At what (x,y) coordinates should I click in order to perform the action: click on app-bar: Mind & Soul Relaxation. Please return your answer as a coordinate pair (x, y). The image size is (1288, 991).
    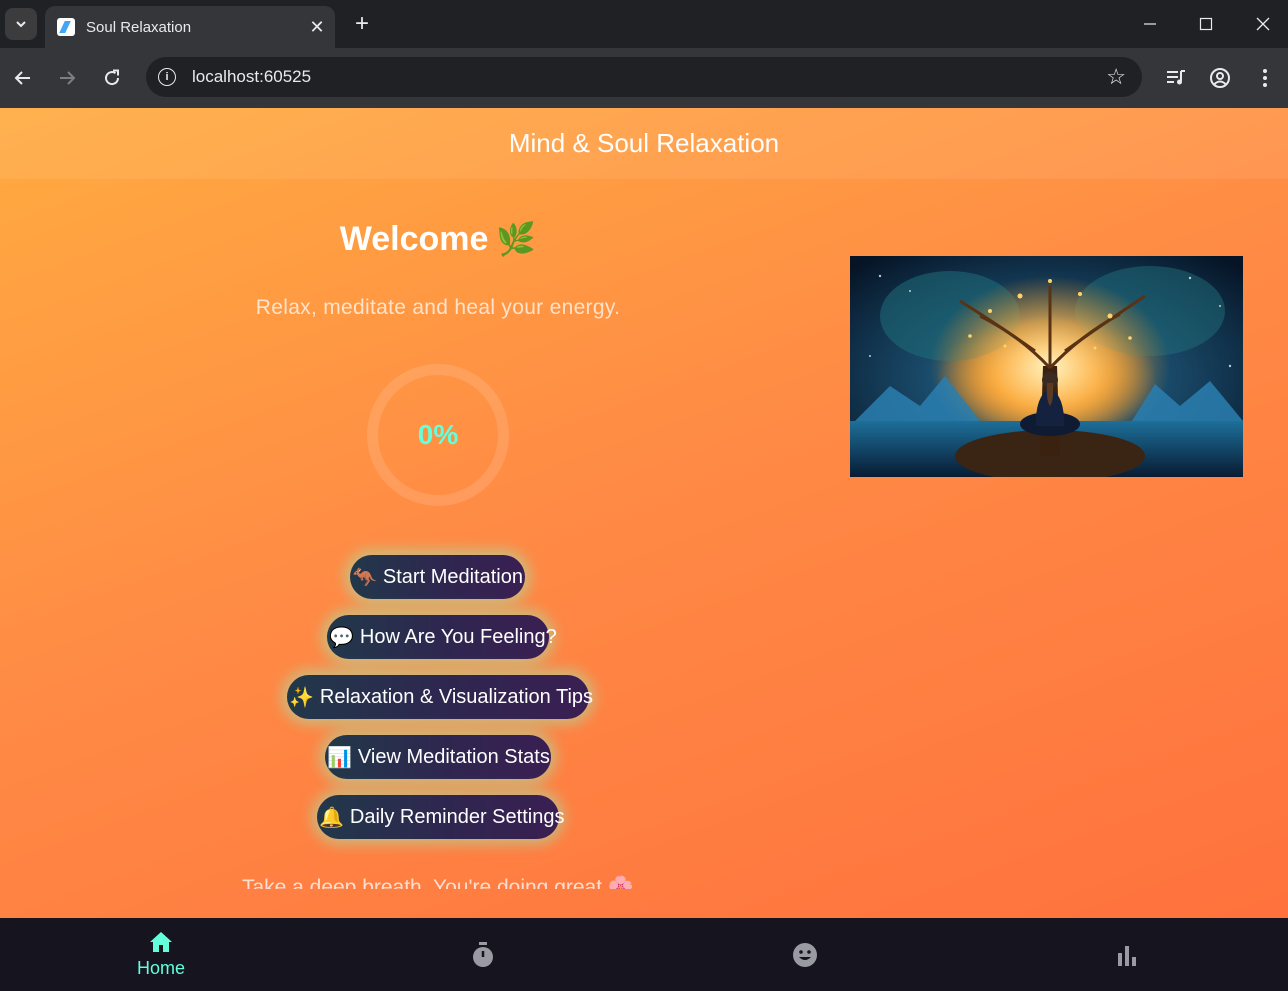
    Looking at the image, I should click on (644, 143).